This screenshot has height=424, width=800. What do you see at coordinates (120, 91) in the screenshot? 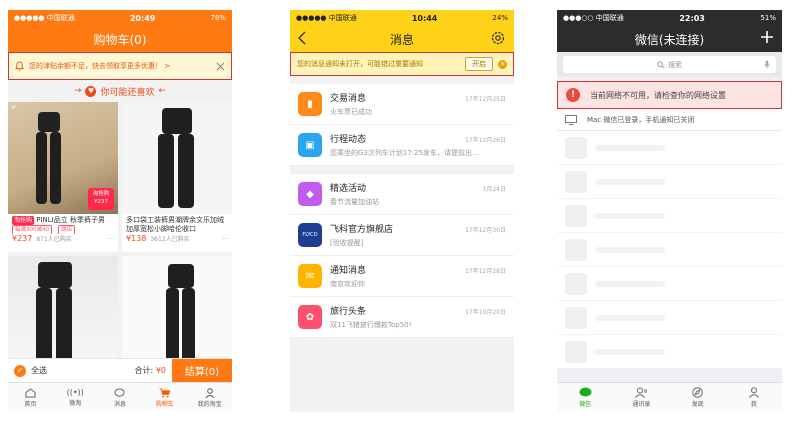
I see `guess-you-like-header: → ♥ 你可能还喜欢 ←` at bounding box center [120, 91].